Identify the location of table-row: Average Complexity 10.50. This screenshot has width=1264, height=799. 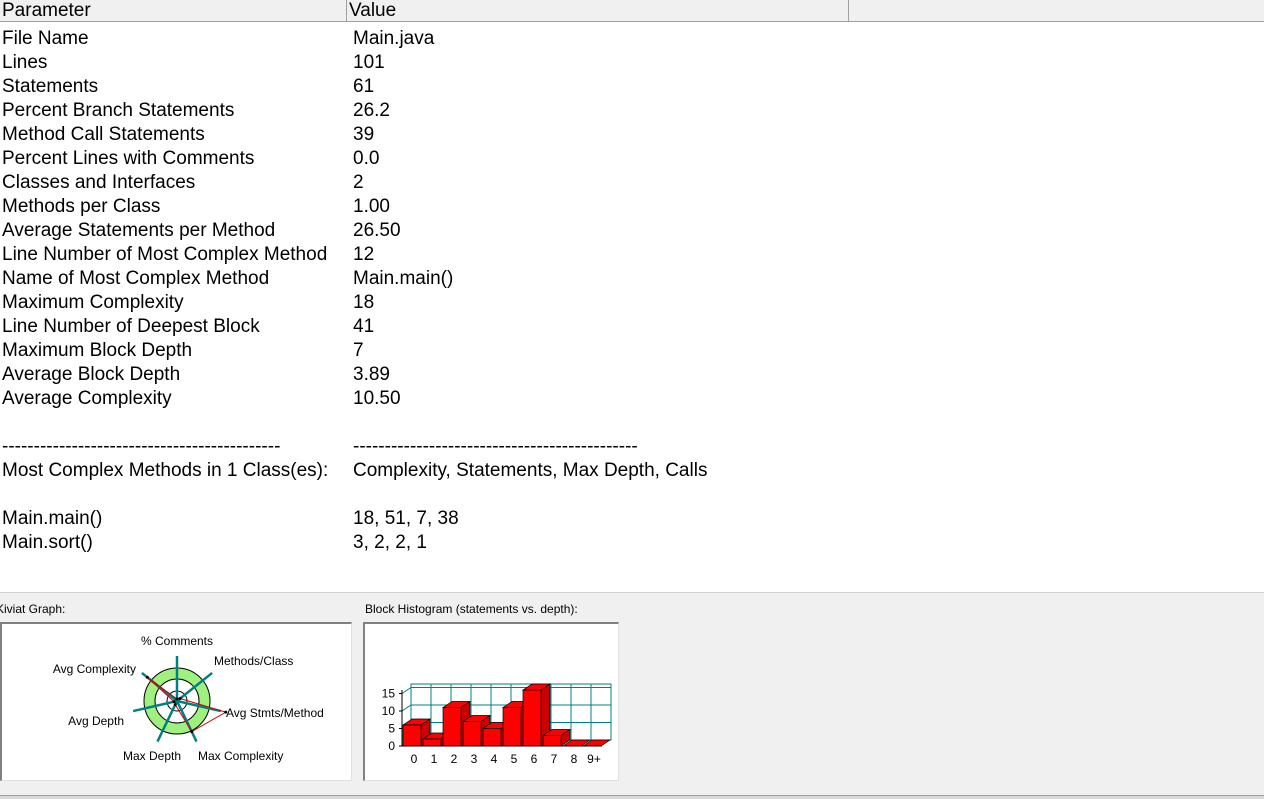
(632, 399).